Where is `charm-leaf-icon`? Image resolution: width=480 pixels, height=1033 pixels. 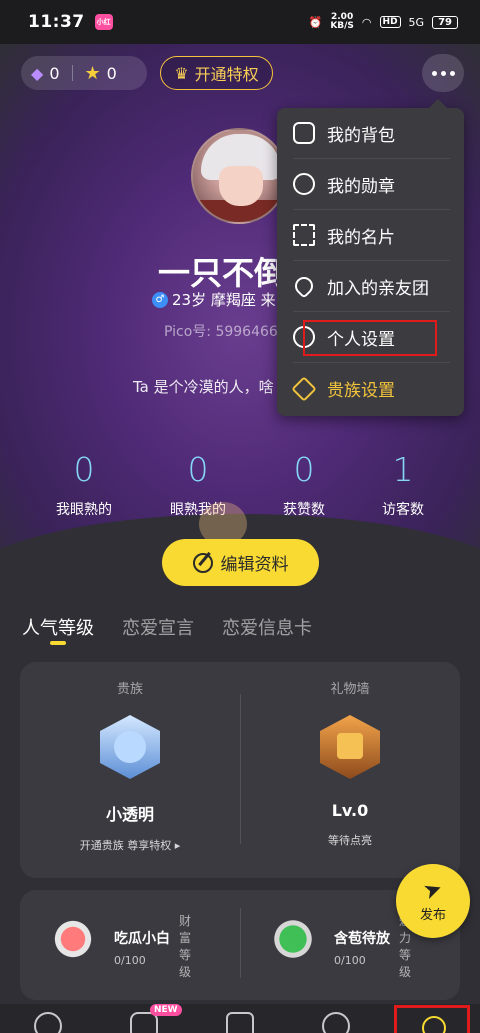
charm-leaf-icon is located at coordinates (293, 938).